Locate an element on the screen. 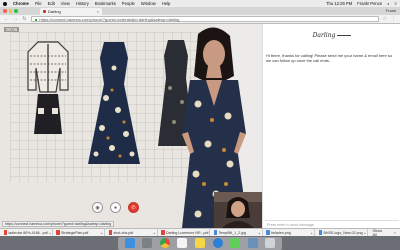 Image resolution: width=400 pixels, height=250 pixels. download-item: BHSE-logo_New-02.png ▴ is located at coordinates (342, 232).